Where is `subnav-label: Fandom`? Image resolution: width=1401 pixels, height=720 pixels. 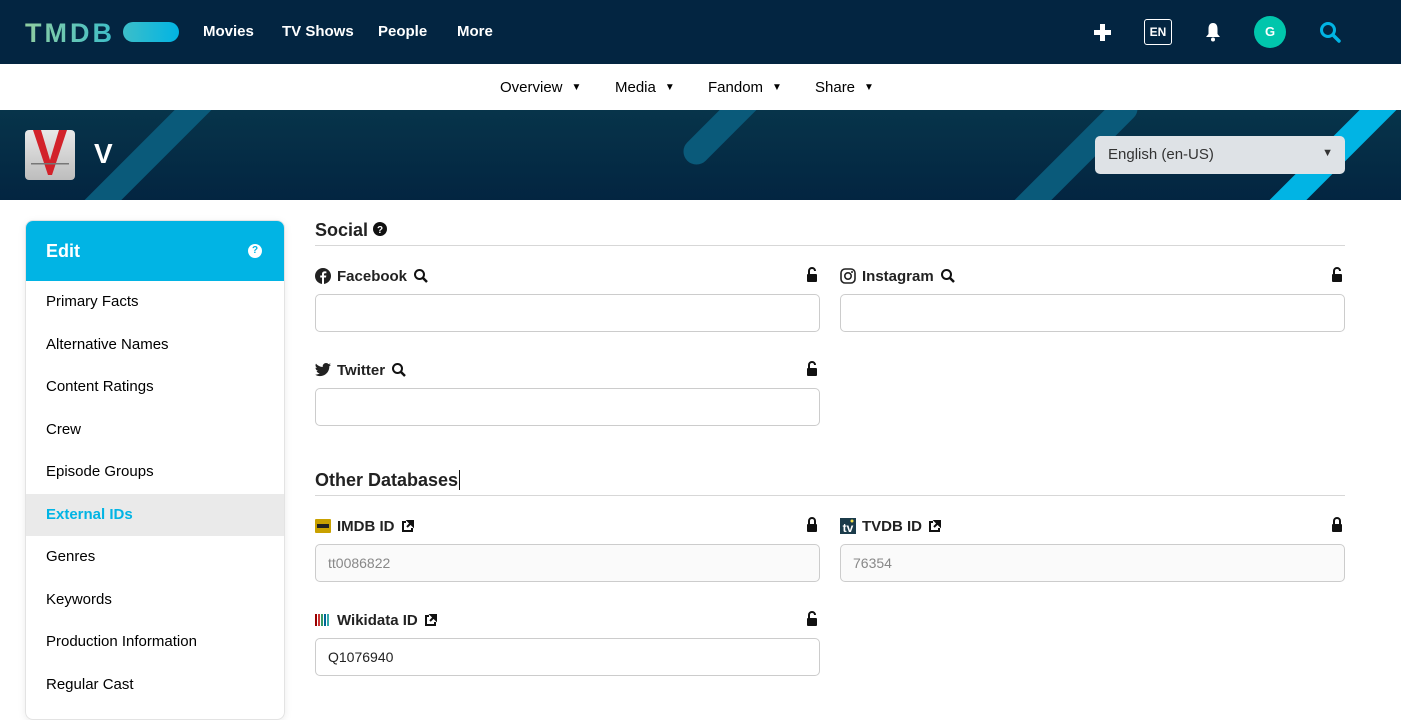 subnav-label: Fandom is located at coordinates (736, 87).